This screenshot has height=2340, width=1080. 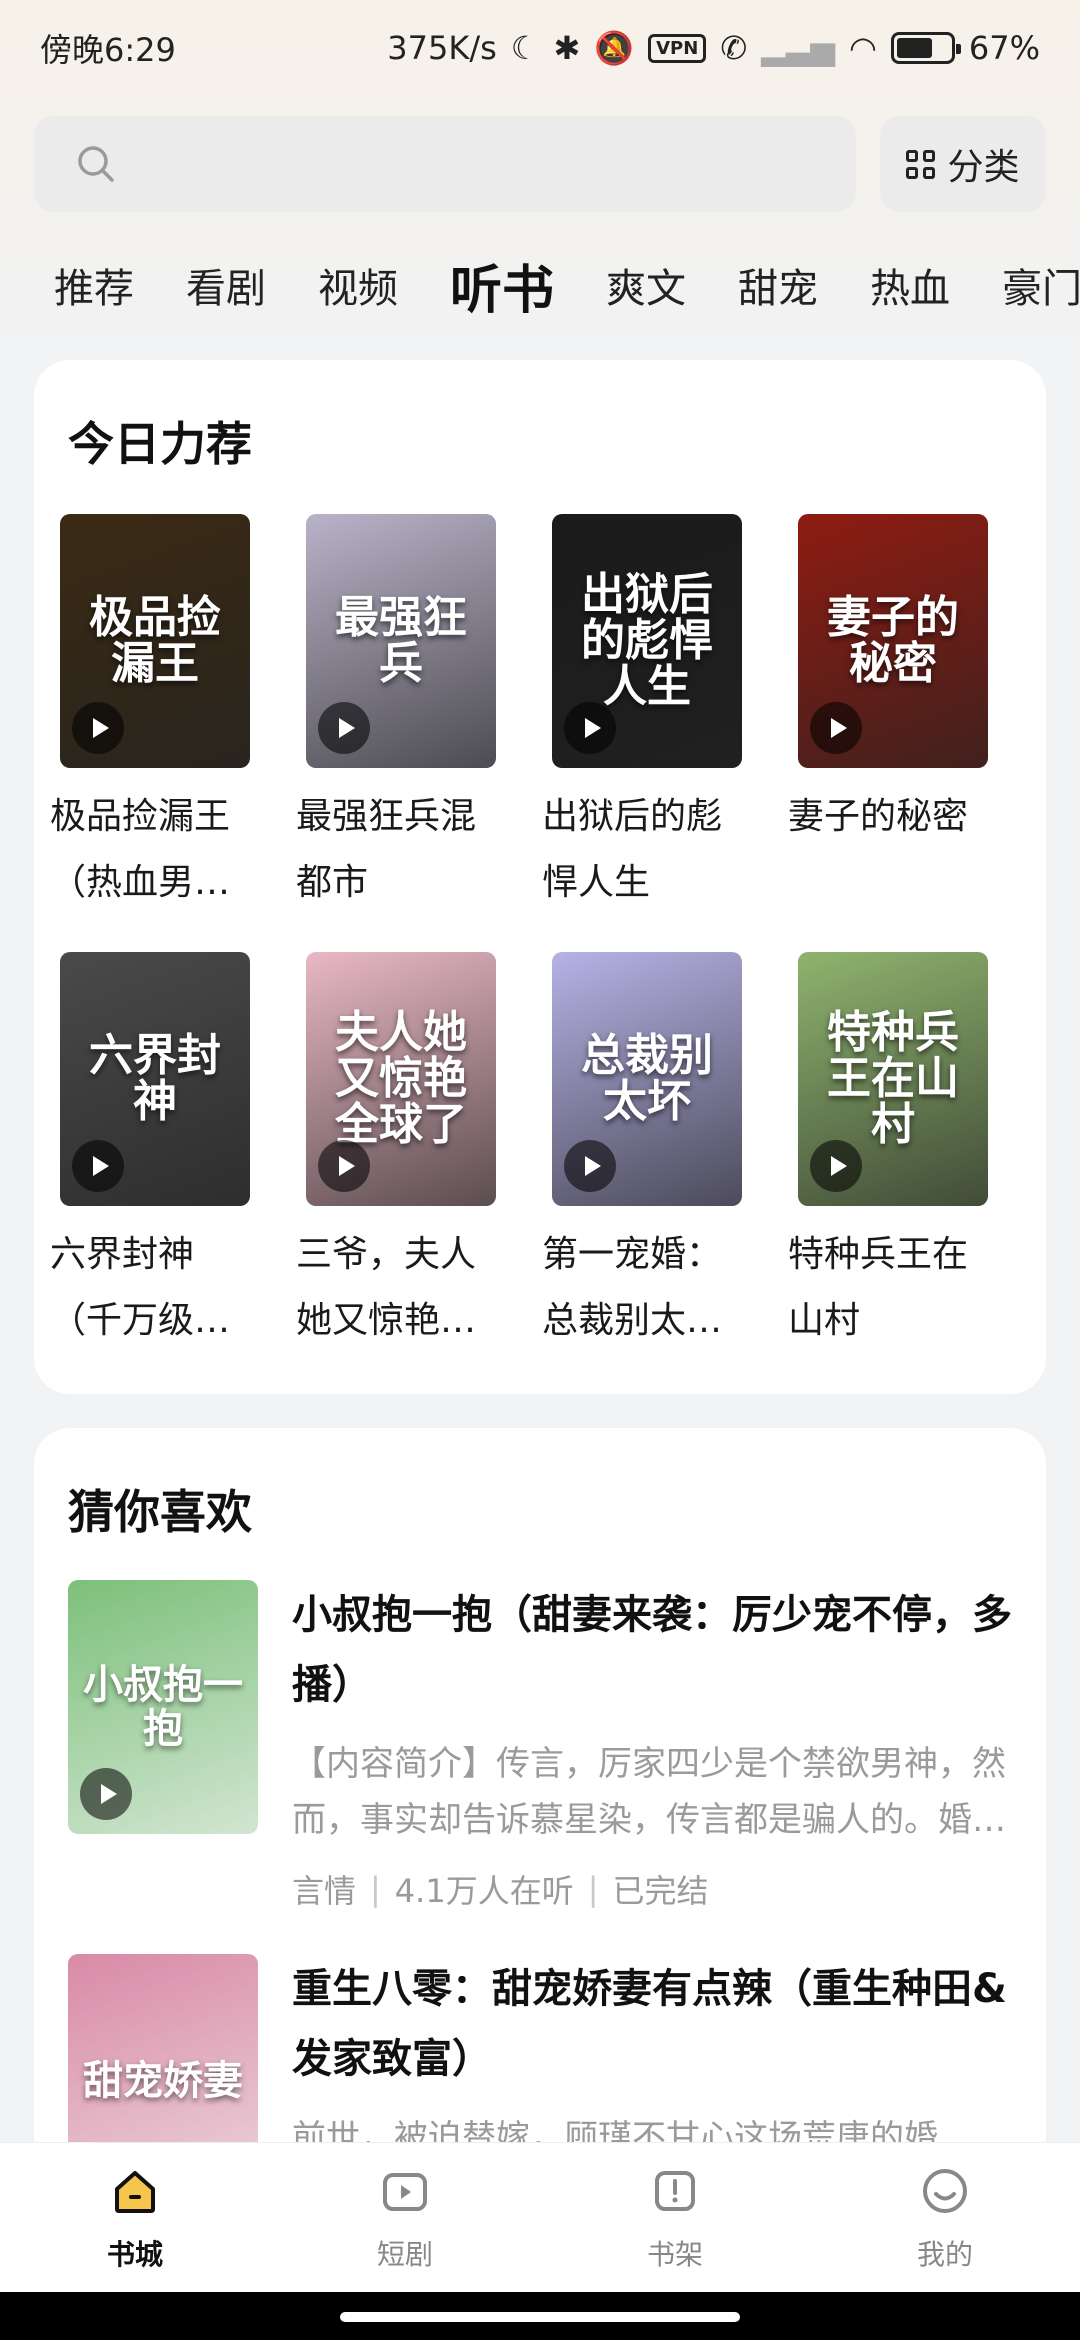 I want to click on cover-art-text: 小叔抱一抱, so click(x=163, y=1706).